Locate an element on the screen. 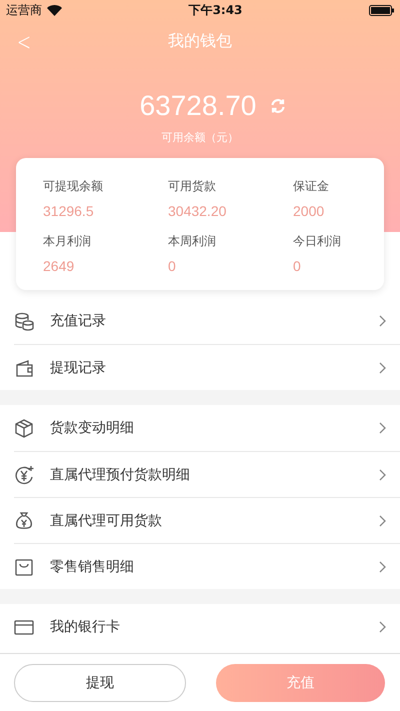 Image resolution: width=400 pixels, height=711 pixels. menu-label: 直属代理预付货款明细 is located at coordinates (120, 475).